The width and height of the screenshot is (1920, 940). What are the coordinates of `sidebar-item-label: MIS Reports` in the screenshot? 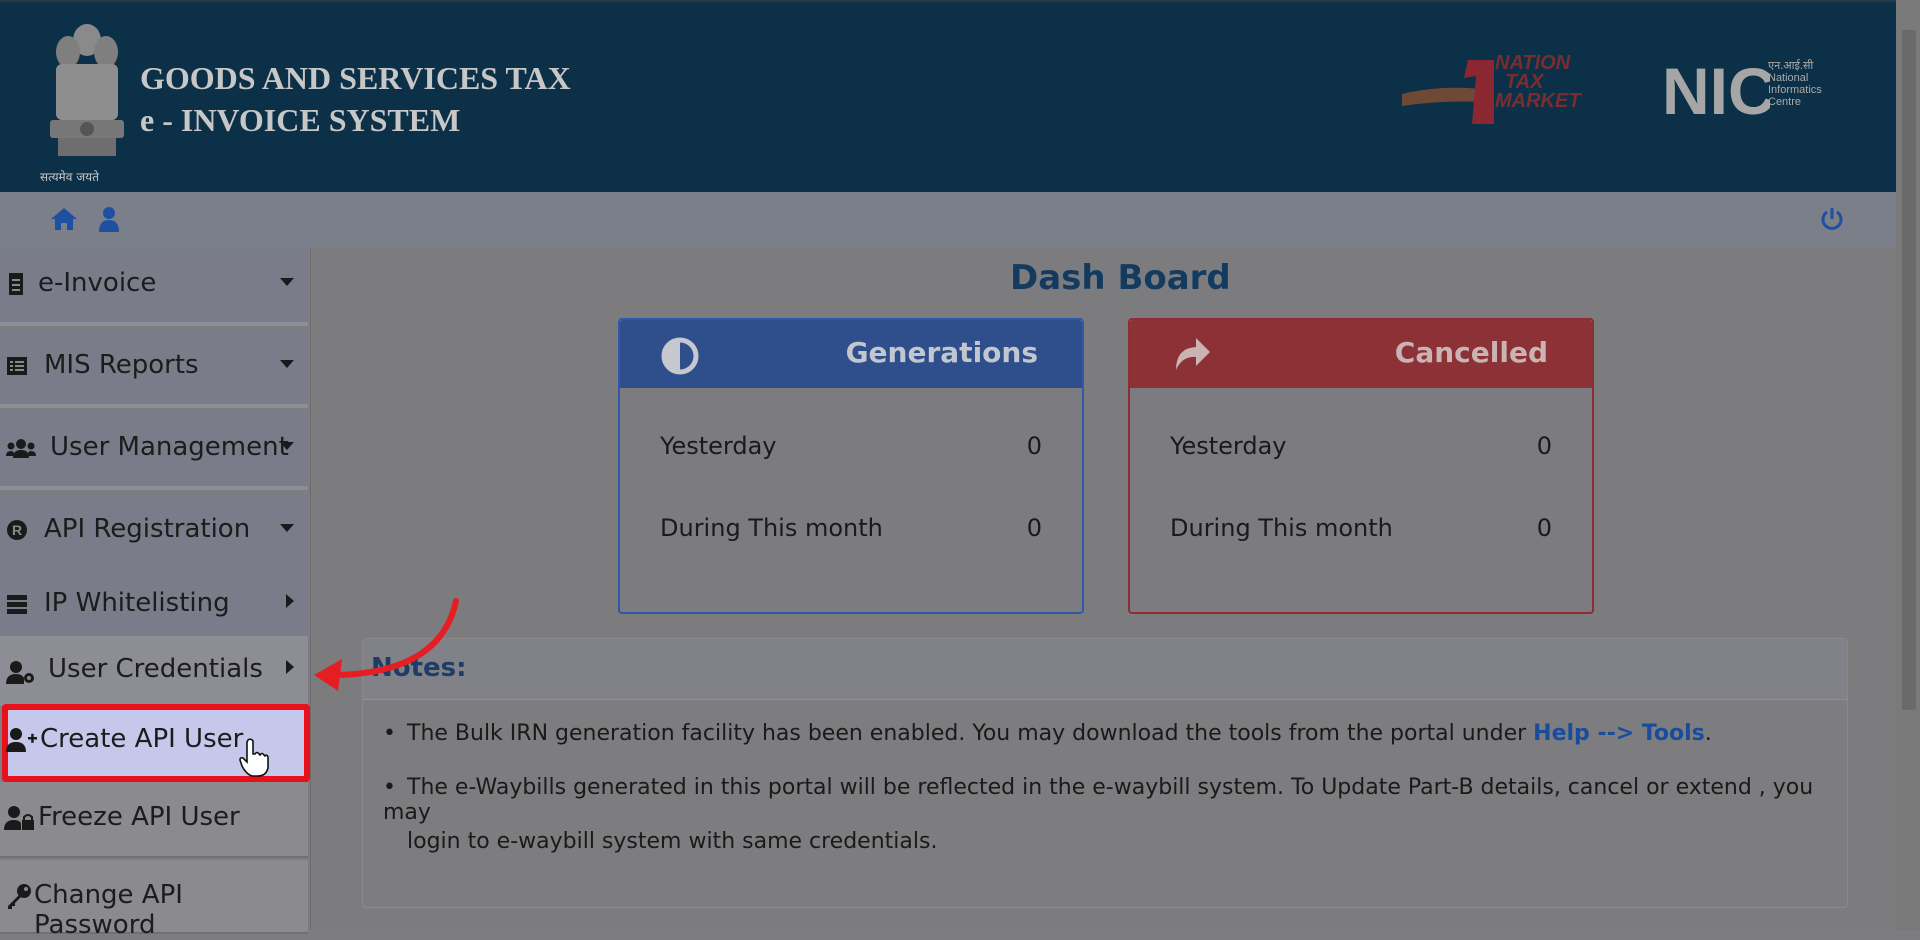 It's located at (121, 365).